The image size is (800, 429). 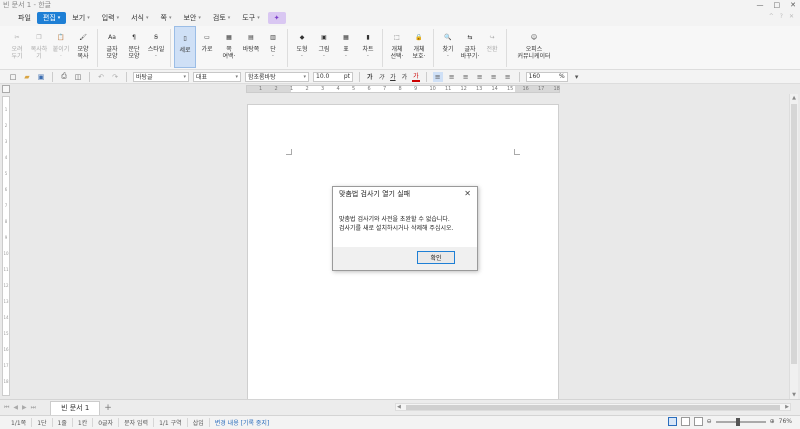 What do you see at coordinates (139, 18) in the screenshot?
I see `menu-format: 서식 ▾` at bounding box center [139, 18].